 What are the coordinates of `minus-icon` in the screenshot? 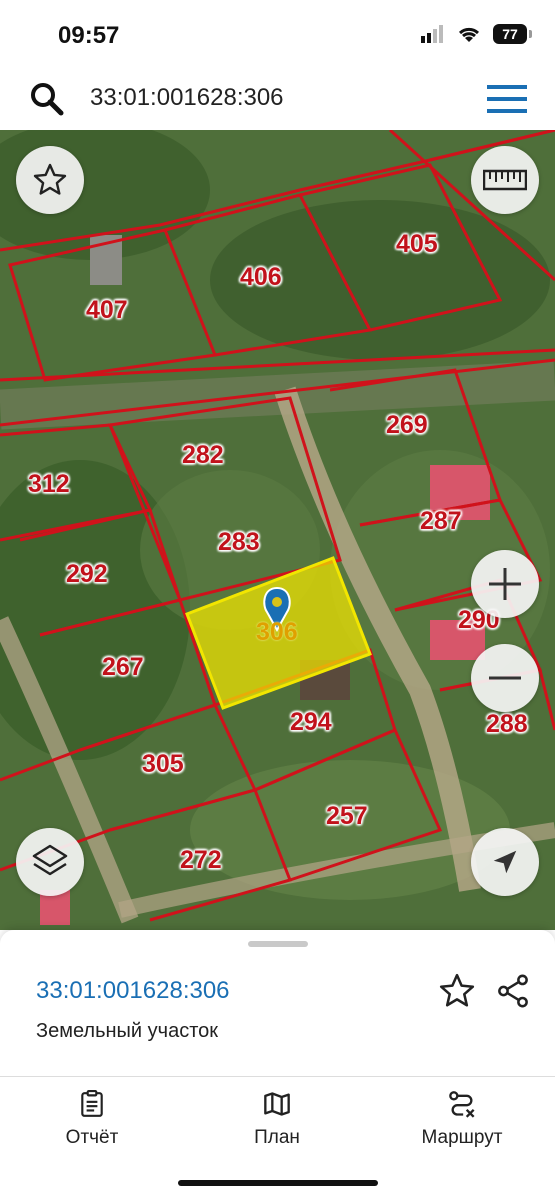 It's located at (505, 678).